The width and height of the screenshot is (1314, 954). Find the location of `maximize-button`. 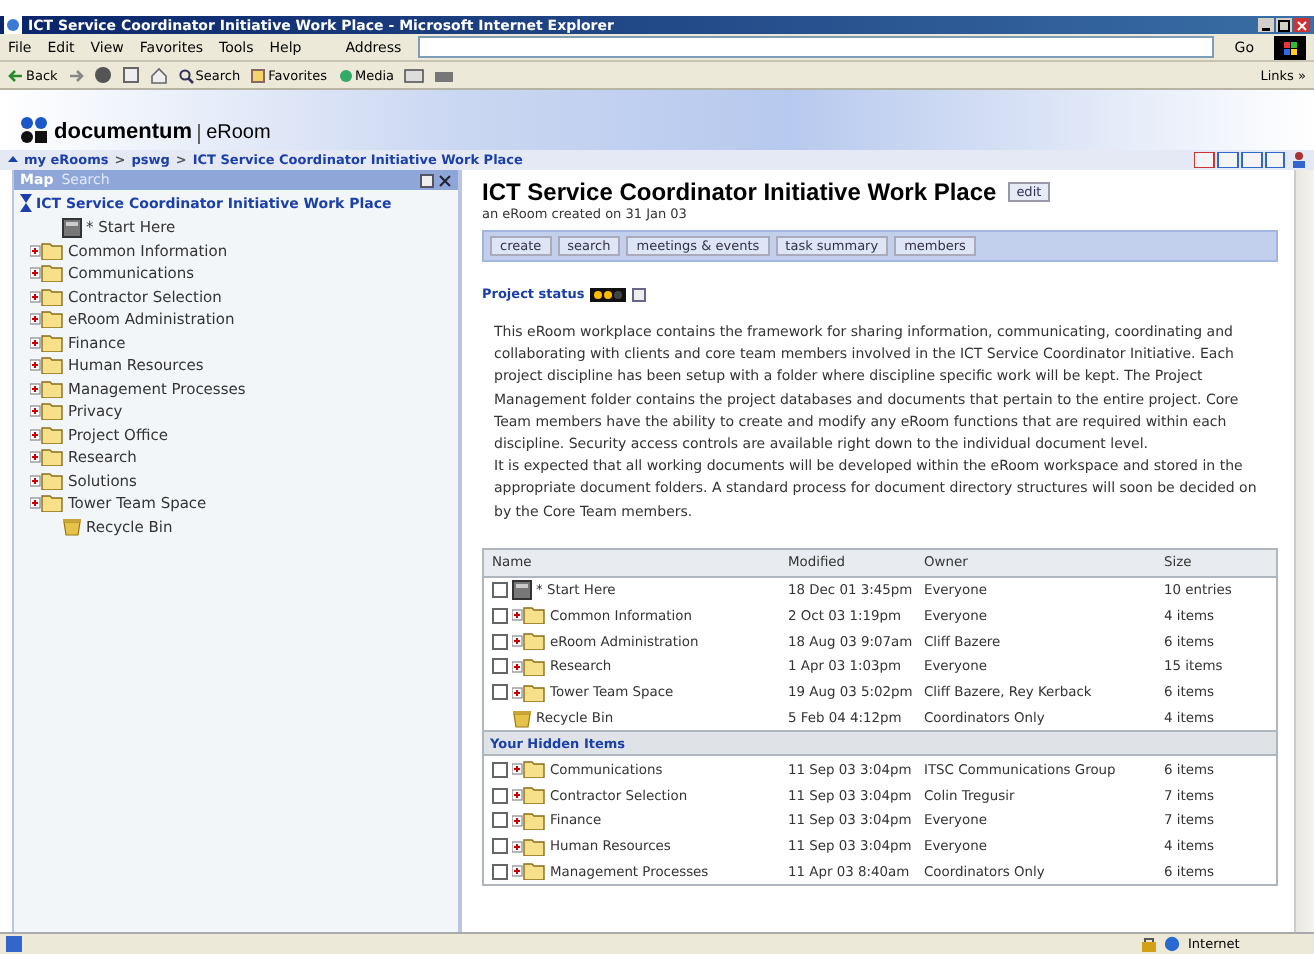

maximize-button is located at coordinates (1284, 25).